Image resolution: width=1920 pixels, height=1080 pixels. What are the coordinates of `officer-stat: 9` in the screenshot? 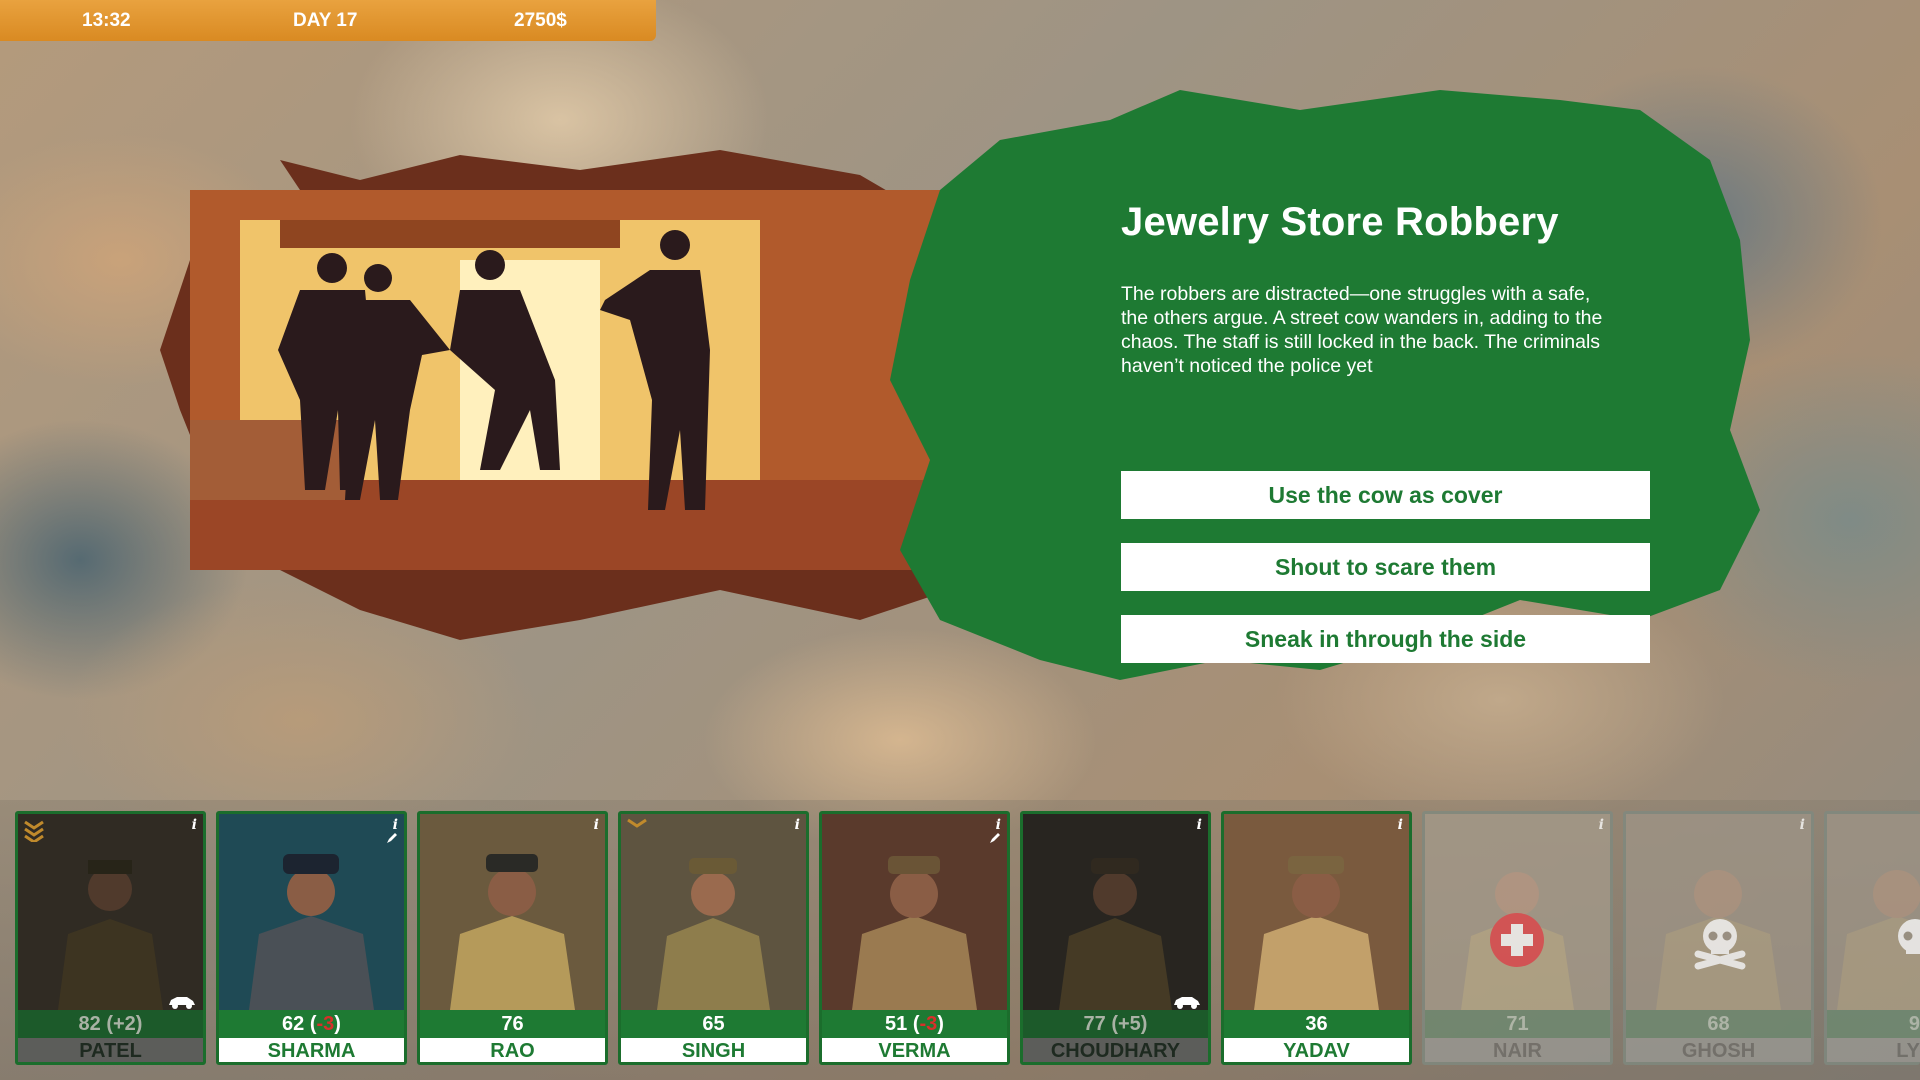 It's located at (1873, 1024).